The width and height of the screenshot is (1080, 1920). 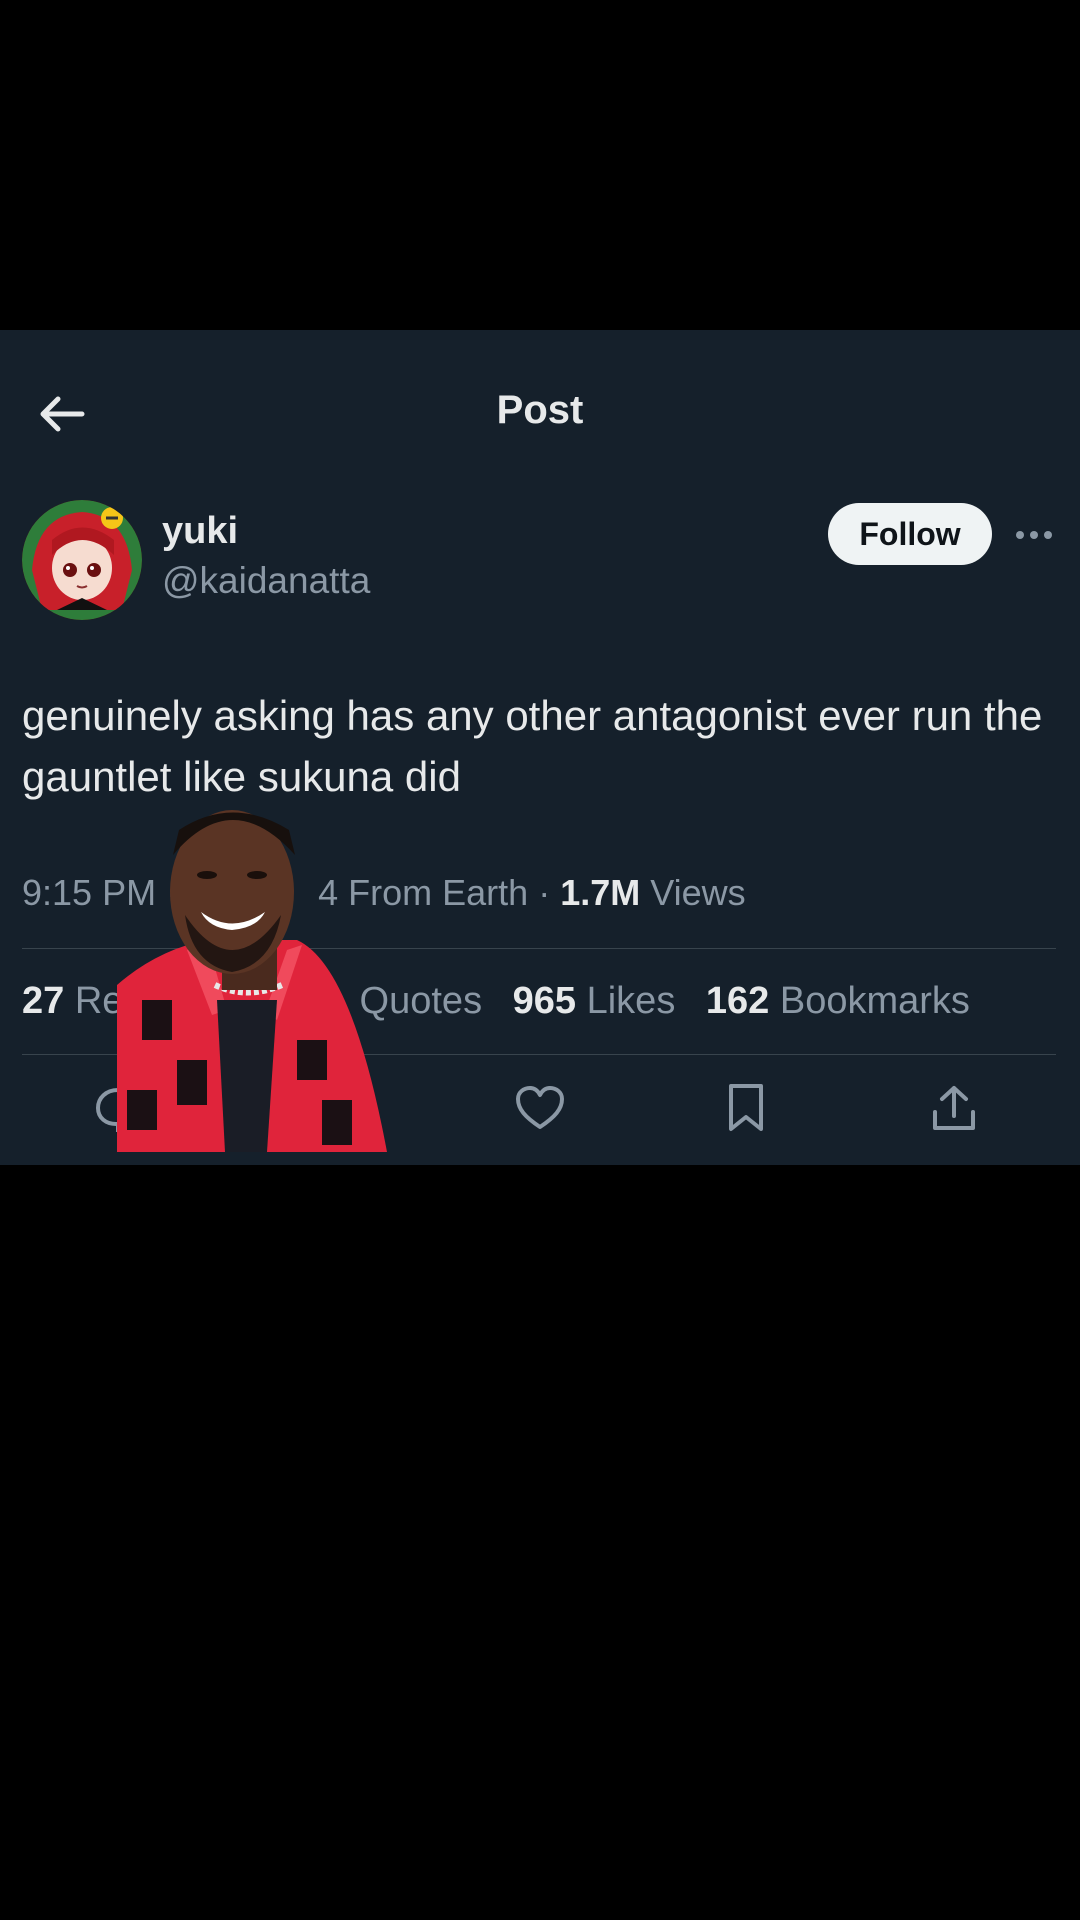 What do you see at coordinates (698, 892) in the screenshot?
I see `views-label: Views` at bounding box center [698, 892].